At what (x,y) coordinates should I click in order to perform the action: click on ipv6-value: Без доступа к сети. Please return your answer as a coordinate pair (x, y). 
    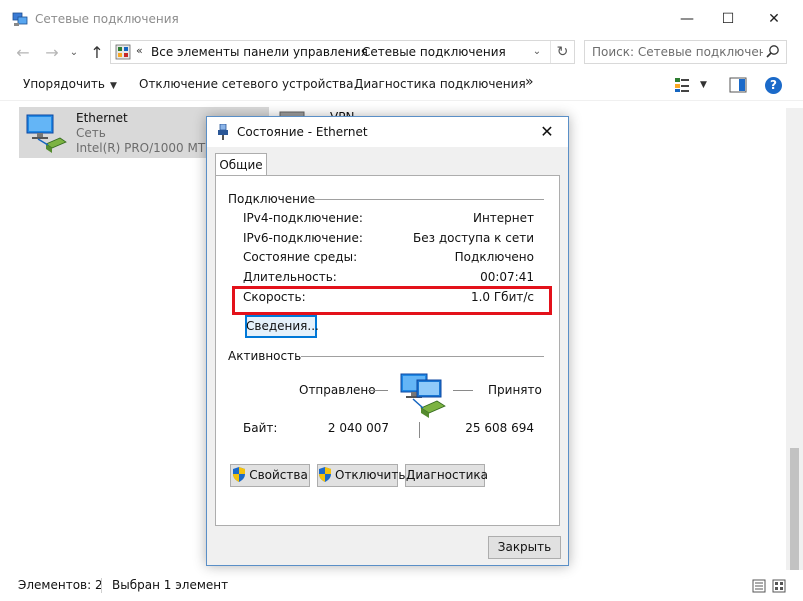
    Looking at the image, I should click on (473, 238).